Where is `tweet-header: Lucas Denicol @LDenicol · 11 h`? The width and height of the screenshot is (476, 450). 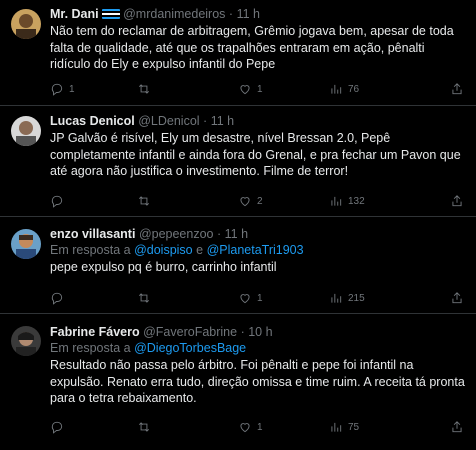 tweet-header: Lucas Denicol @LDenicol · 11 h is located at coordinates (259, 121).